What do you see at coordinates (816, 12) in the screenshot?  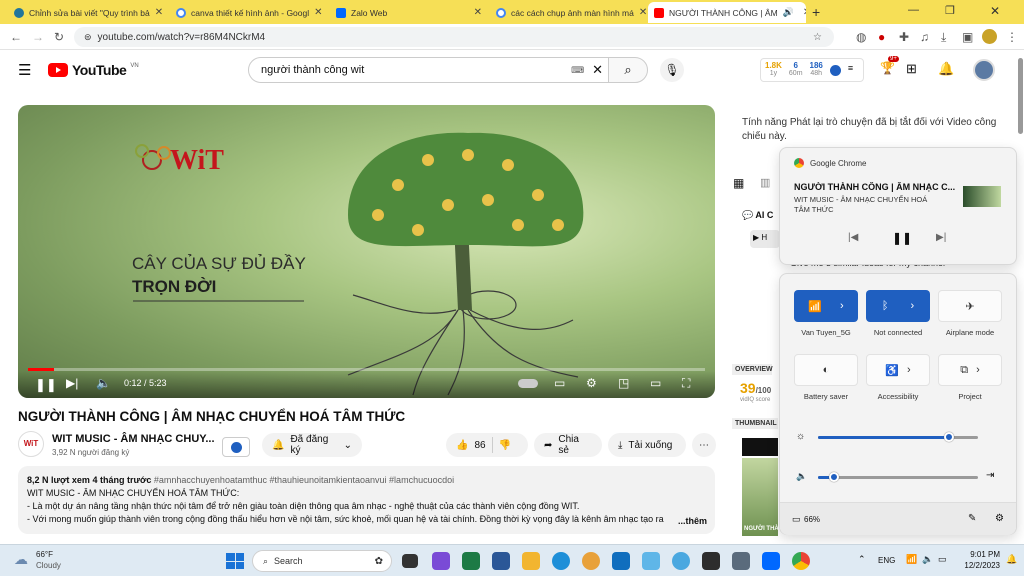 I see `new-tab-icon: +` at bounding box center [816, 12].